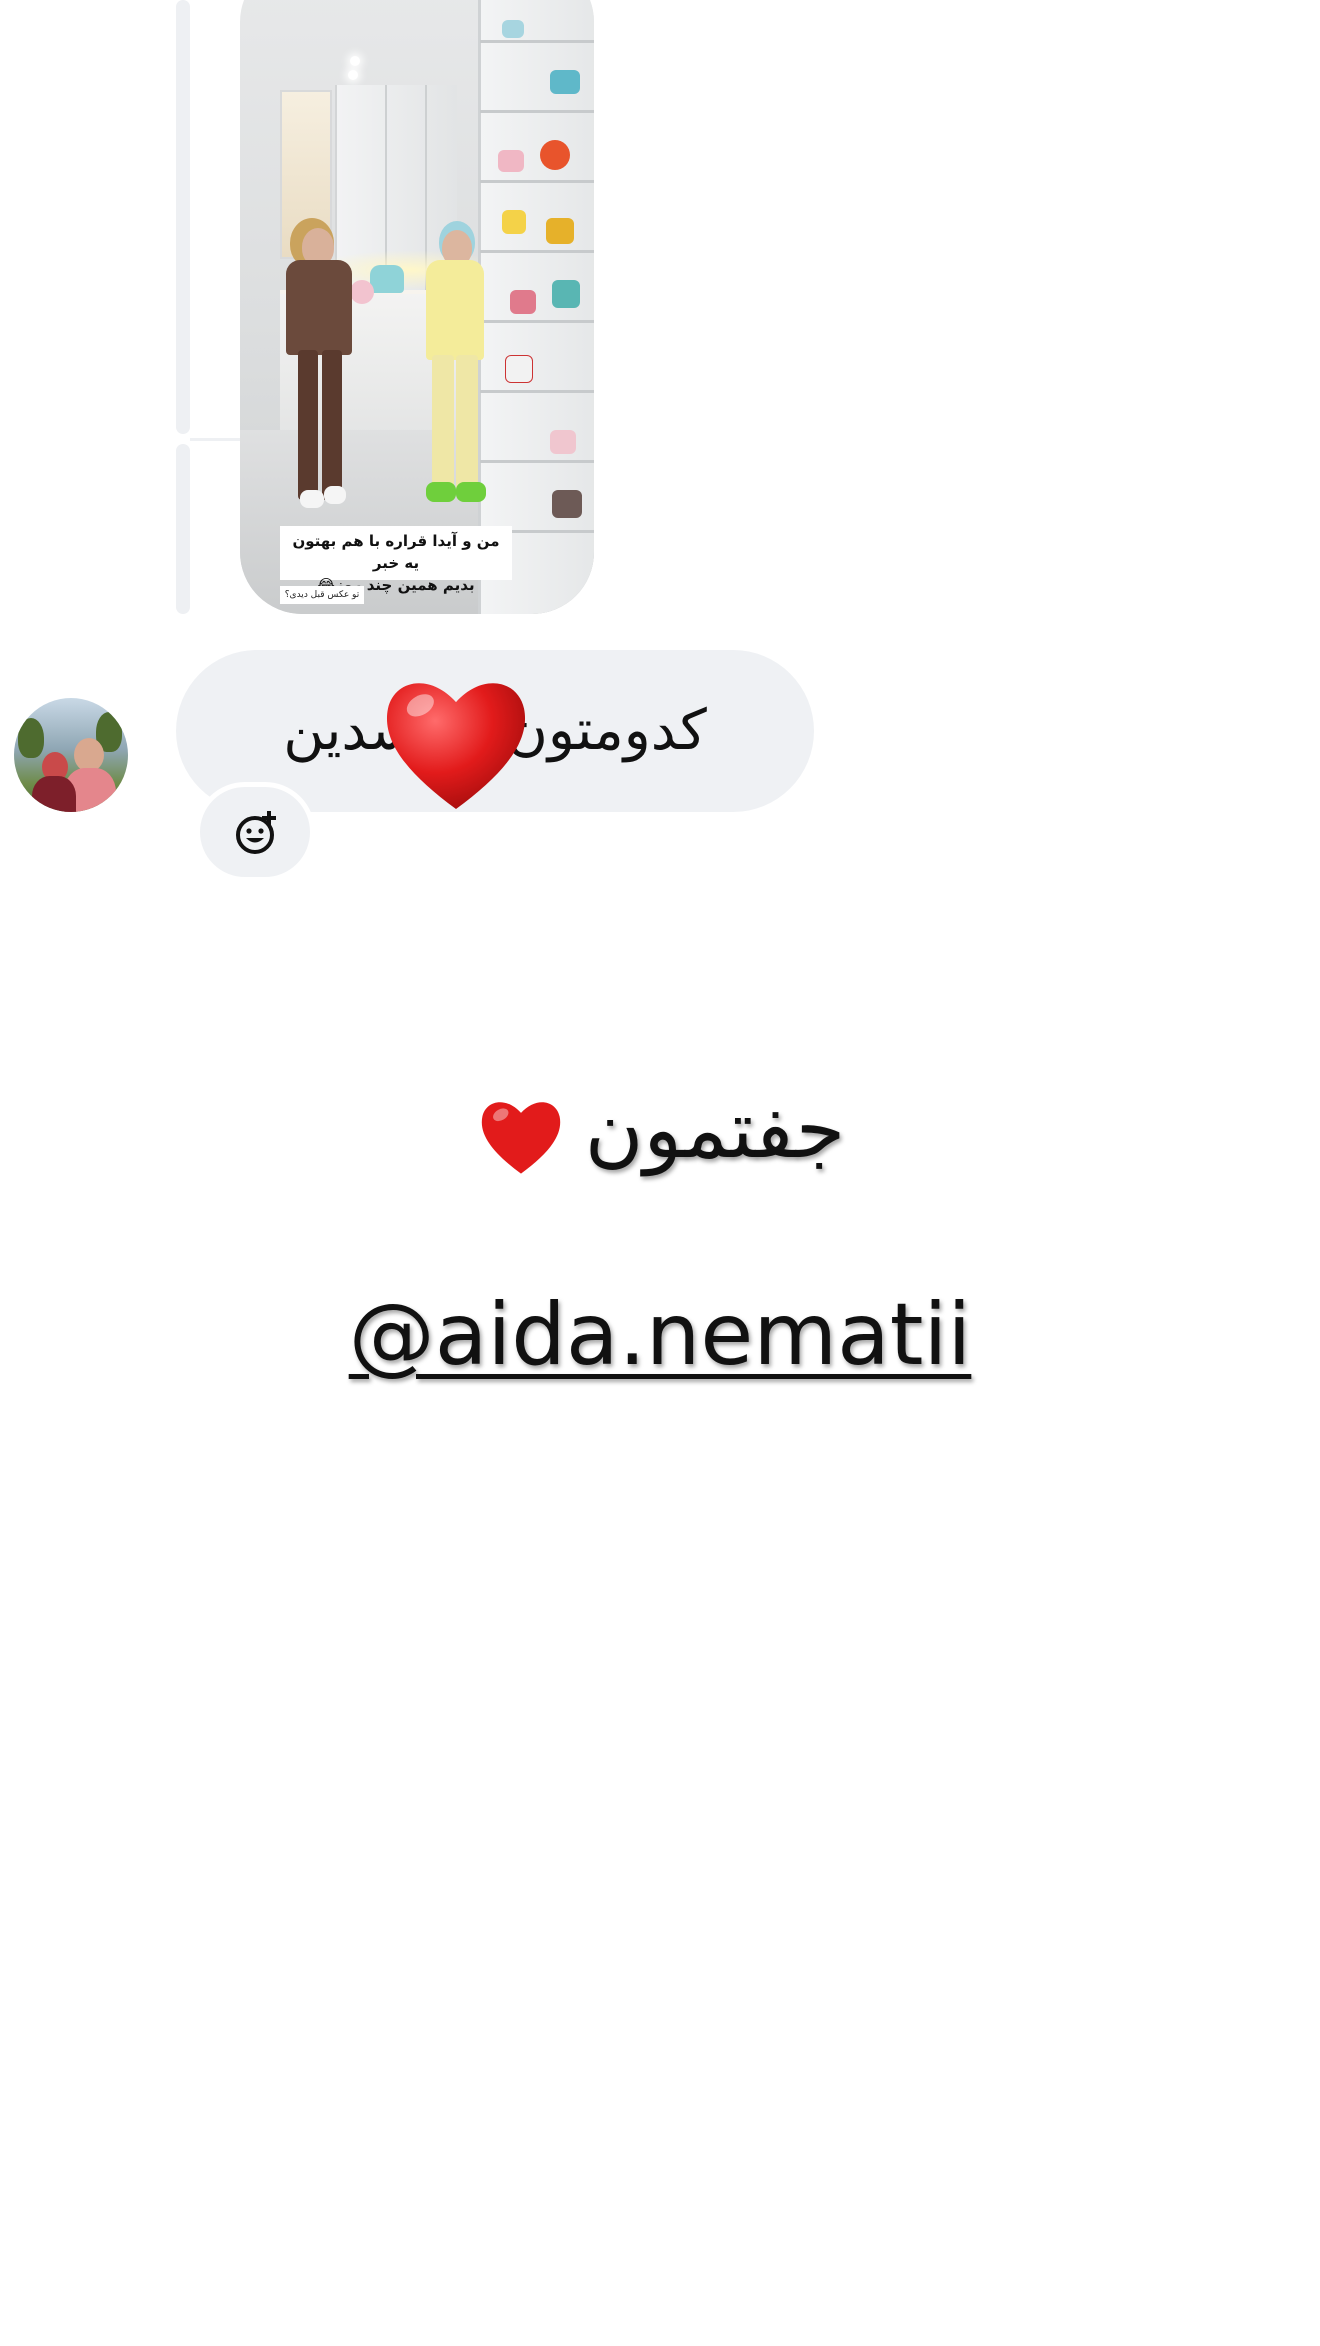  Describe the element at coordinates (660, 1335) in the screenshot. I see `account-handle: @aida.nematii` at that location.